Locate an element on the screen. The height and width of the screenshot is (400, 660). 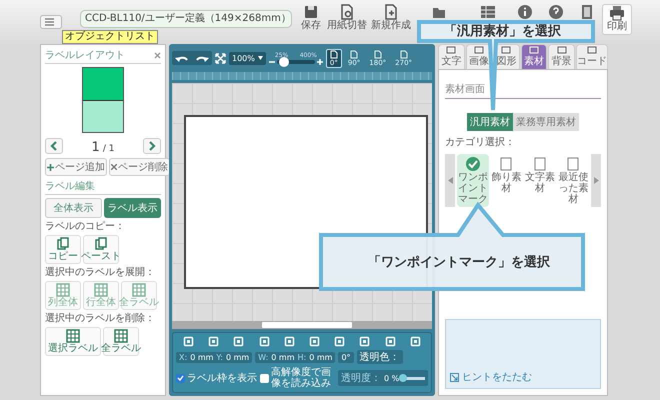
layout-preview is located at coordinates (103, 100).